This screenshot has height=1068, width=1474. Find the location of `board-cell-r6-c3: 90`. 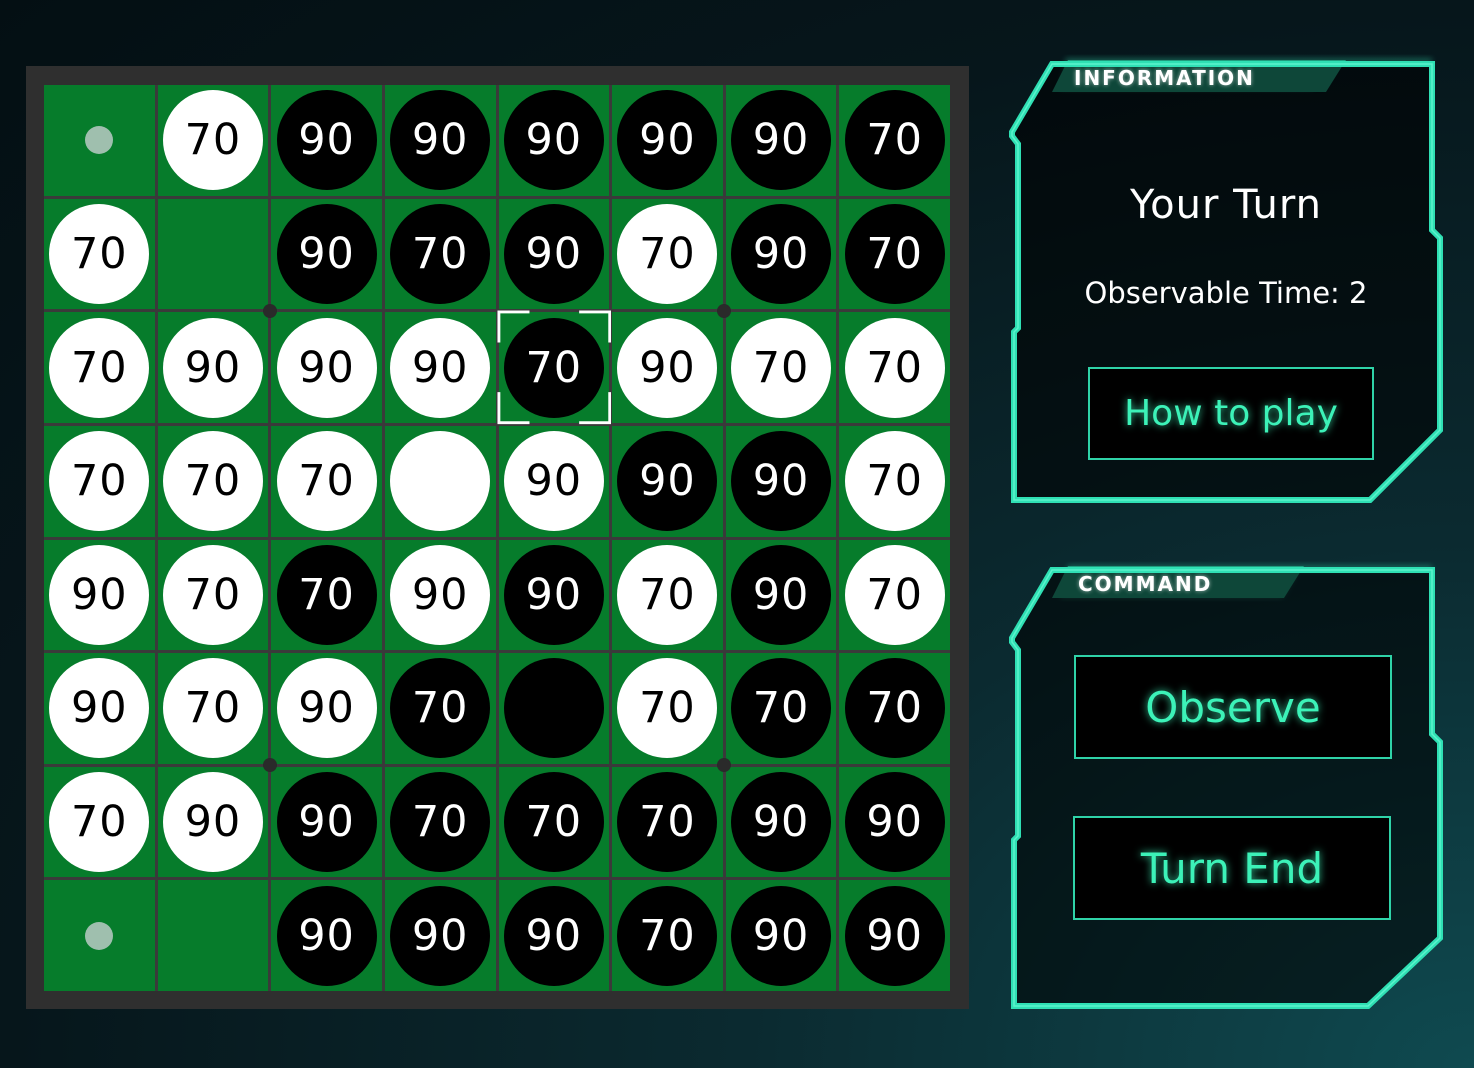

board-cell-r6-c3: 90 is located at coordinates (326, 708).